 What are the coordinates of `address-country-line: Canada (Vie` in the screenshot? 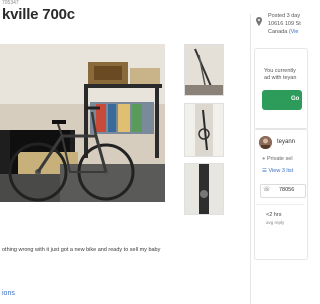 It's located at (284, 32).